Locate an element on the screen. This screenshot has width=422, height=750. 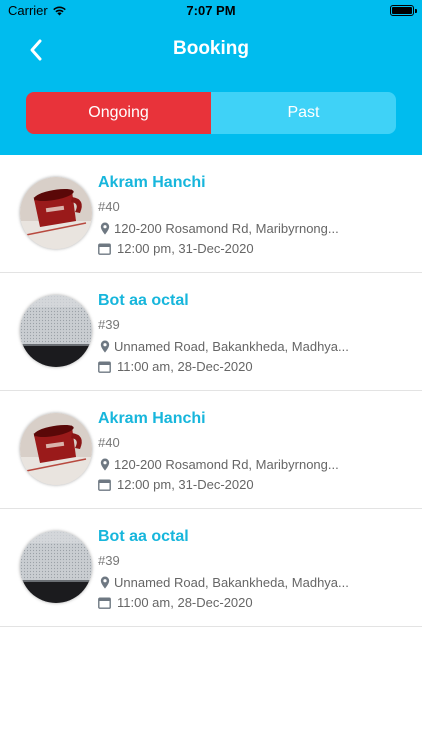
status-bar: Carrier 7:07 PM is located at coordinates (211, 11).